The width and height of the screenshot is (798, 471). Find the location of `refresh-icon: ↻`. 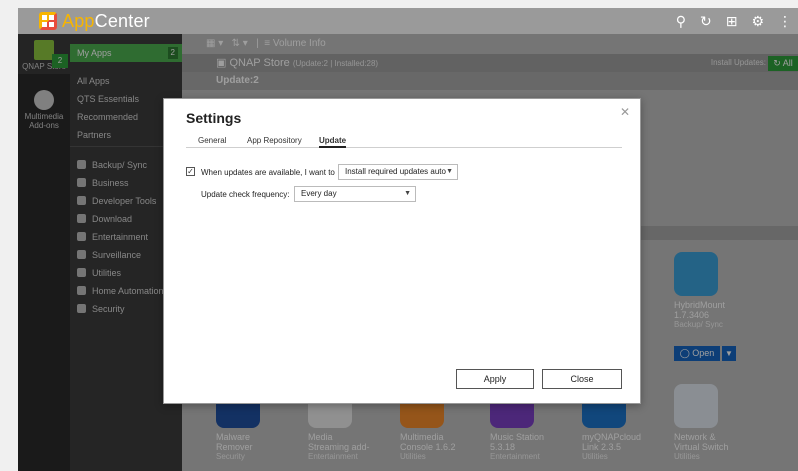

refresh-icon: ↻ is located at coordinates (706, 21).